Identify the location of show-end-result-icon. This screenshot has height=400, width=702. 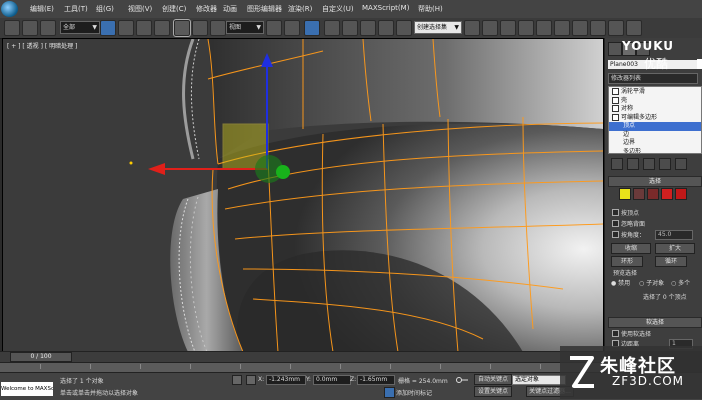
(633, 164).